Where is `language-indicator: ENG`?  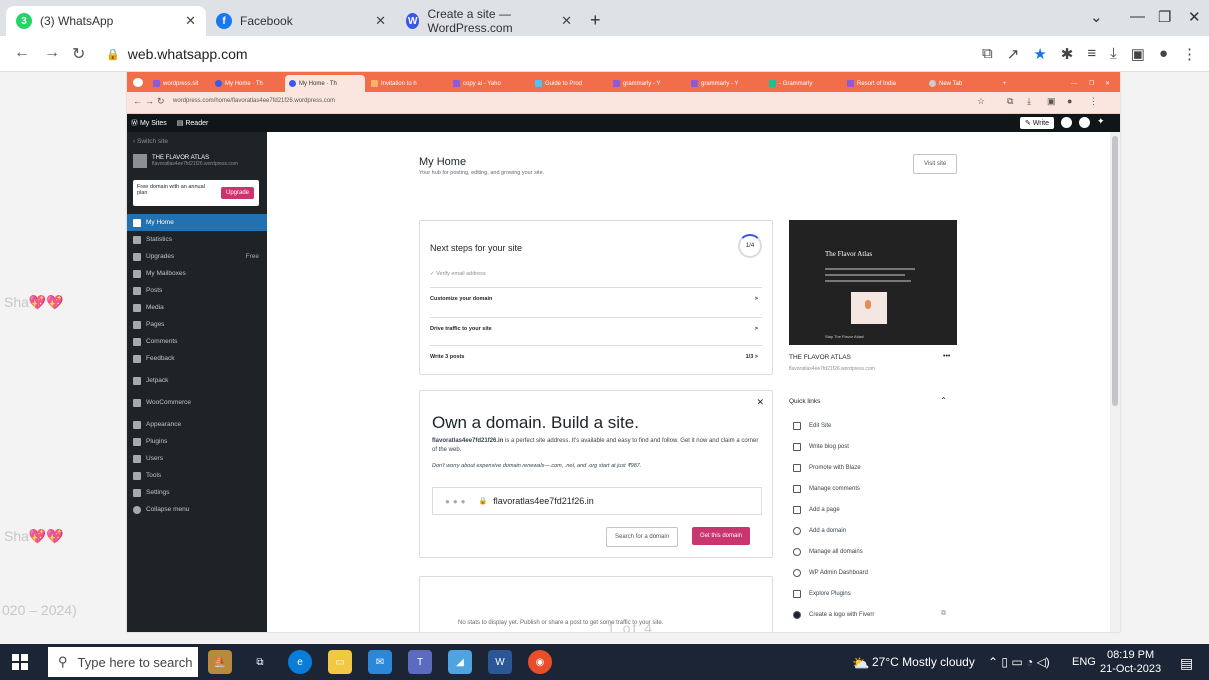
language-indicator: ENG is located at coordinates (1084, 662).